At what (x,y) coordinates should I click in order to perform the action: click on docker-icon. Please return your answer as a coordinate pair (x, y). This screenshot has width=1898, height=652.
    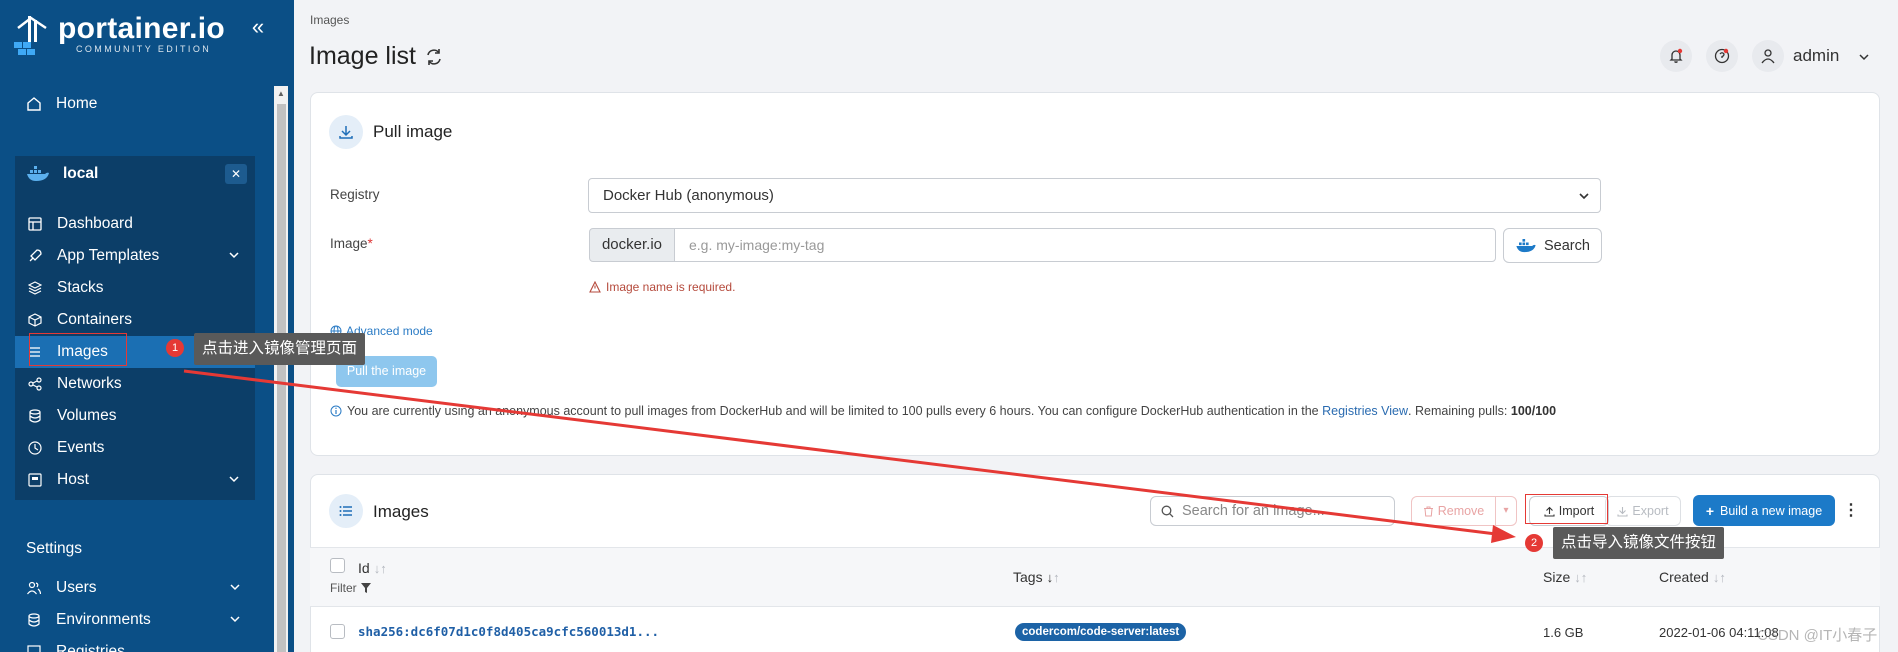
    Looking at the image, I should click on (1526, 245).